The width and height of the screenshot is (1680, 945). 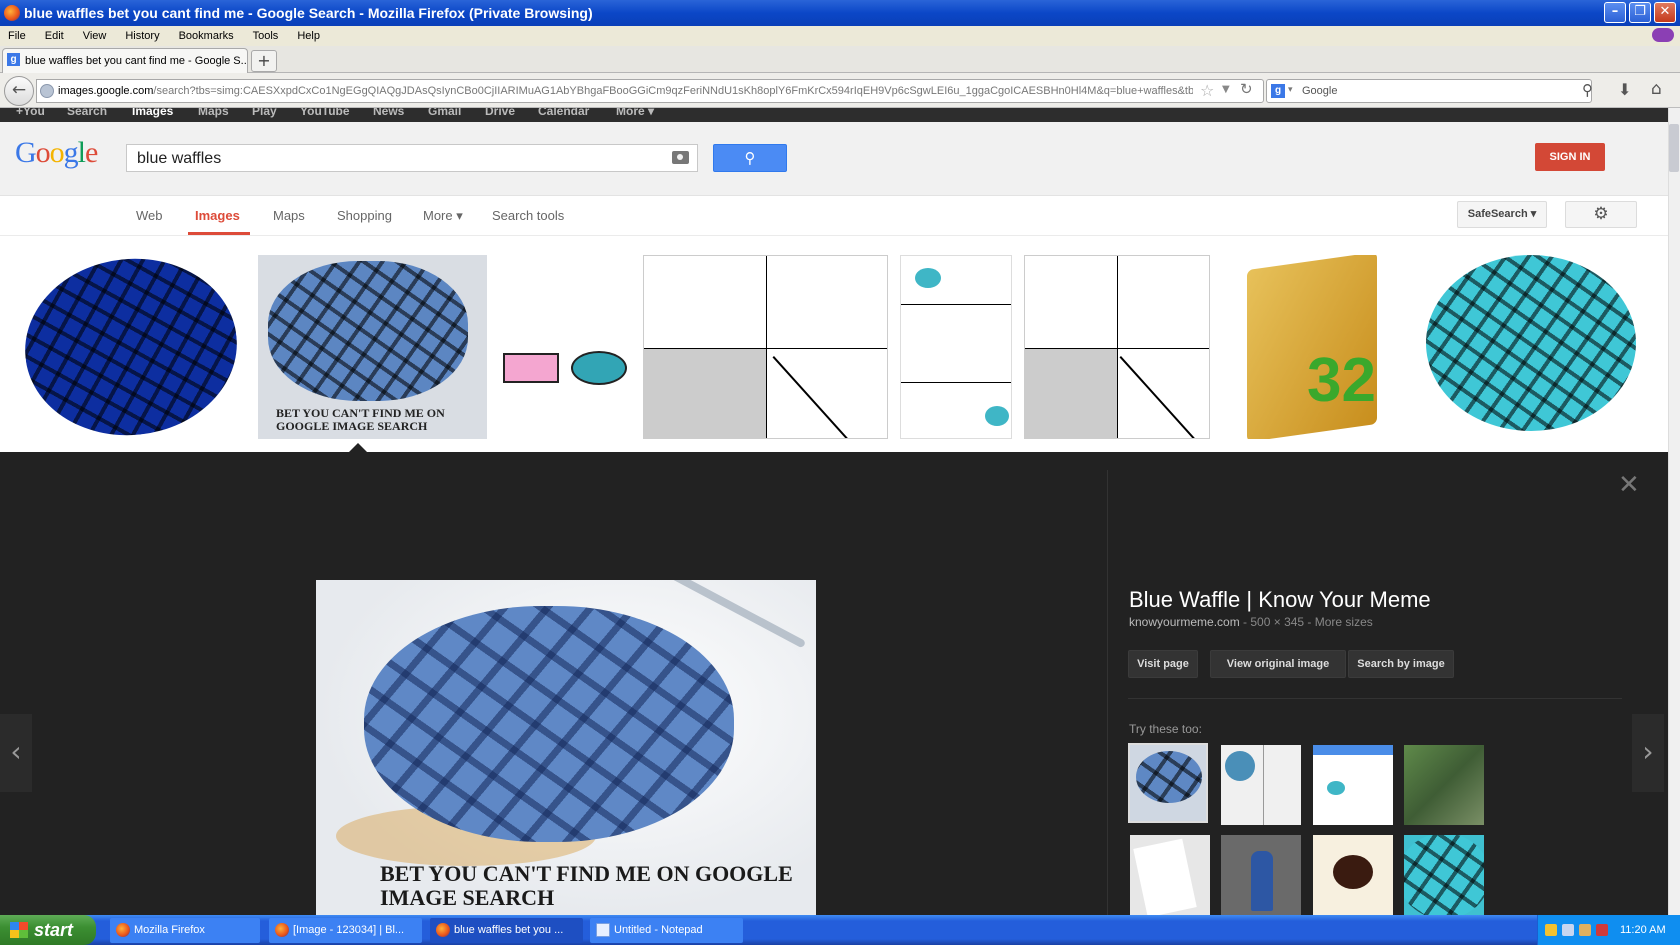 What do you see at coordinates (266, 36) in the screenshot?
I see `menu-tools: Tools` at bounding box center [266, 36].